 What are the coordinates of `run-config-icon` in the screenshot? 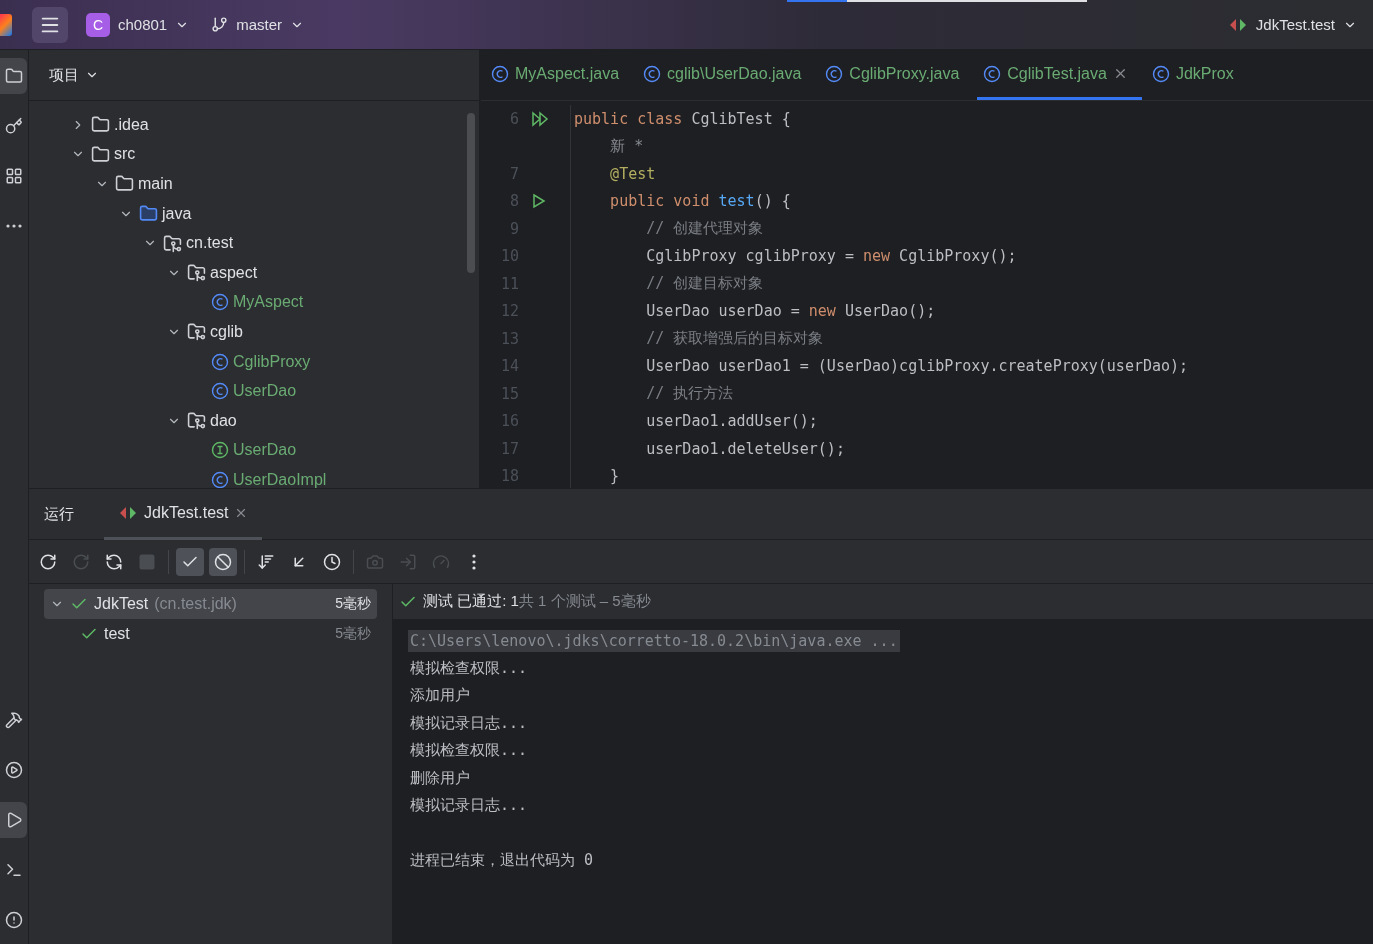 It's located at (128, 512).